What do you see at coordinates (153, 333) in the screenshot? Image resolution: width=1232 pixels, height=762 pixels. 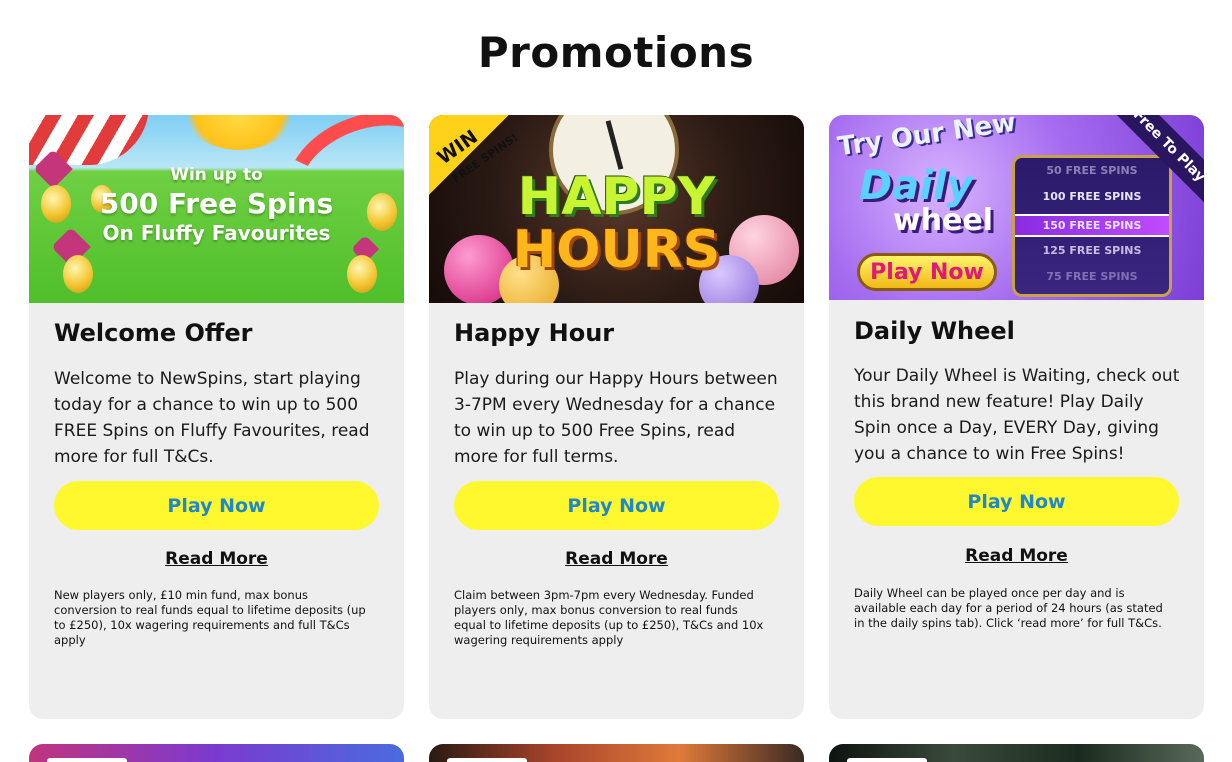 I see `card-title: Welcome Offer` at bounding box center [153, 333].